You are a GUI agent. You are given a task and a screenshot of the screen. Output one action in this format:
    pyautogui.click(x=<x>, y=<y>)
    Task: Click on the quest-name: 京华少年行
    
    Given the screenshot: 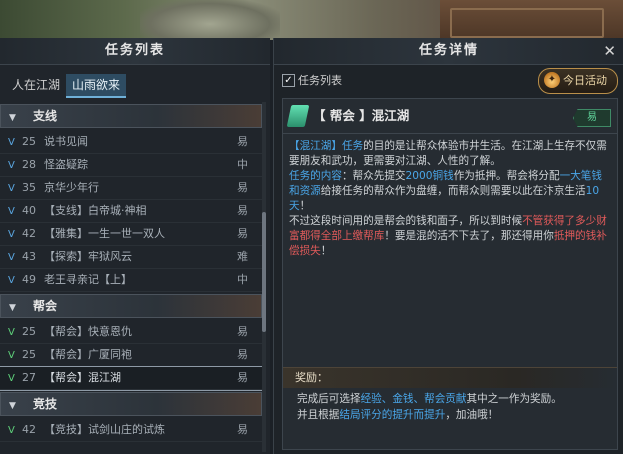 What is the action you would take?
    pyautogui.click(x=71, y=187)
    